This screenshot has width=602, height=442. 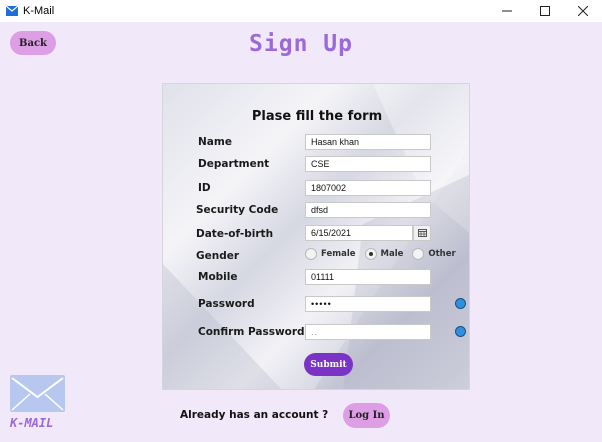 What do you see at coordinates (368, 164) in the screenshot?
I see `department-field: CSE` at bounding box center [368, 164].